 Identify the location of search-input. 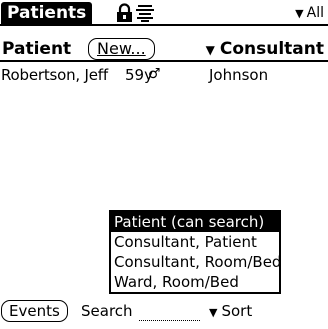
(169, 311).